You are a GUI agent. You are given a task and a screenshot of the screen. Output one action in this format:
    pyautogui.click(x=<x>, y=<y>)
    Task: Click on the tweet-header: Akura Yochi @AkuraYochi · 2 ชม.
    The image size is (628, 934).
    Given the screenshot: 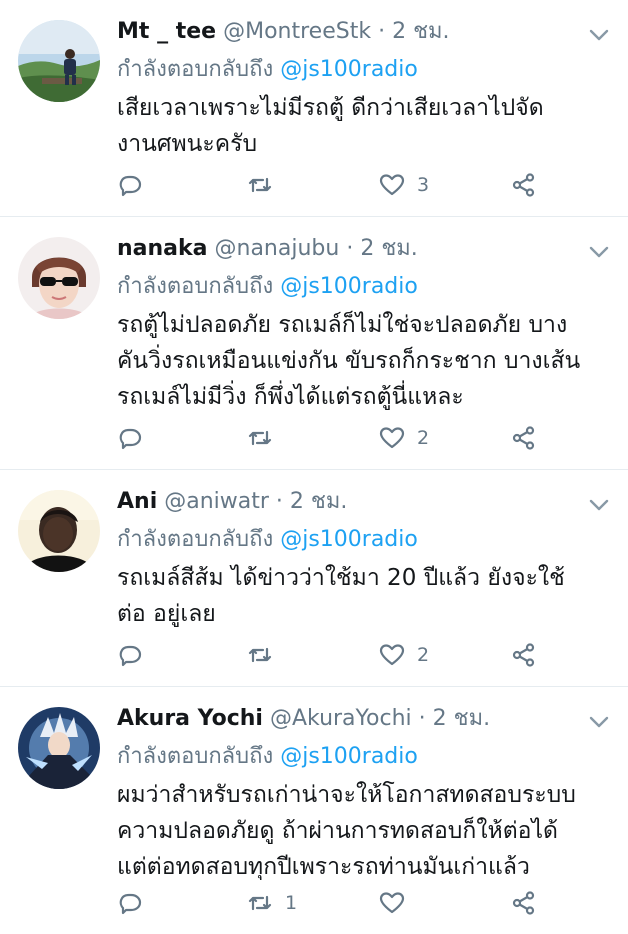 What is the action you would take?
    pyautogui.click(x=363, y=719)
    